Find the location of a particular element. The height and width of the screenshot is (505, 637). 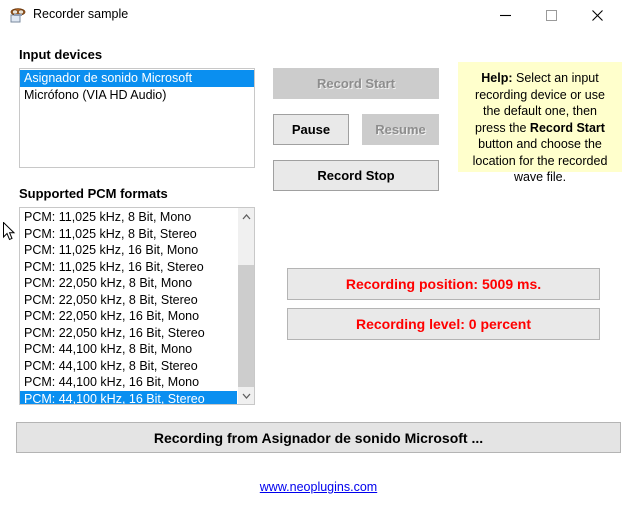

list-item: Micrófono (VIA HD Audio) is located at coordinates (137, 95).